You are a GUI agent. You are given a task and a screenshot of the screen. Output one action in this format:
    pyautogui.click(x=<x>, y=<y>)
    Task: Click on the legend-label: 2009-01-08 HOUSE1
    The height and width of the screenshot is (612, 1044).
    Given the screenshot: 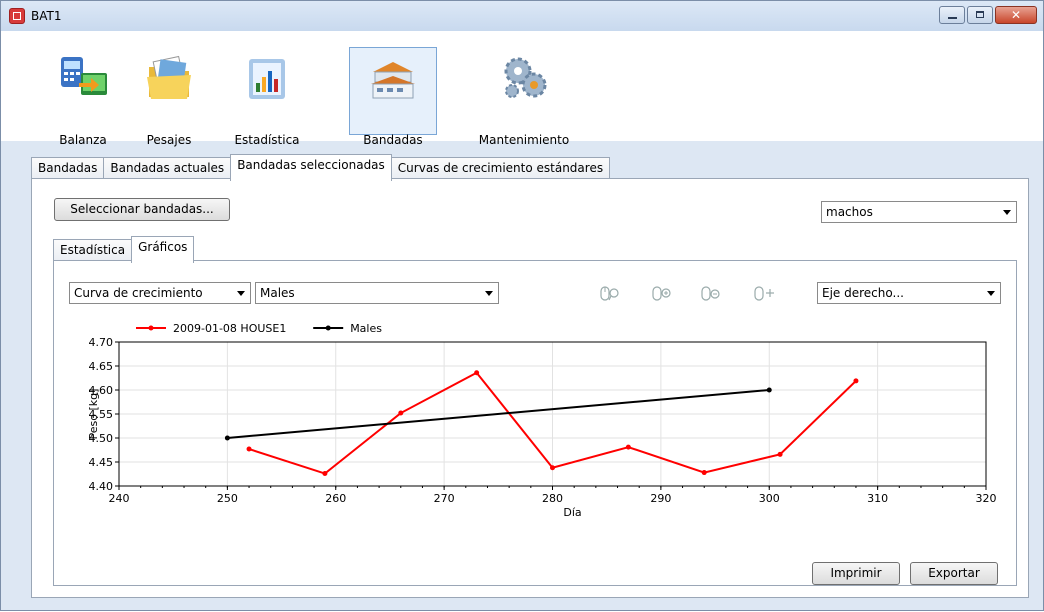 What is the action you would take?
    pyautogui.click(x=229, y=328)
    